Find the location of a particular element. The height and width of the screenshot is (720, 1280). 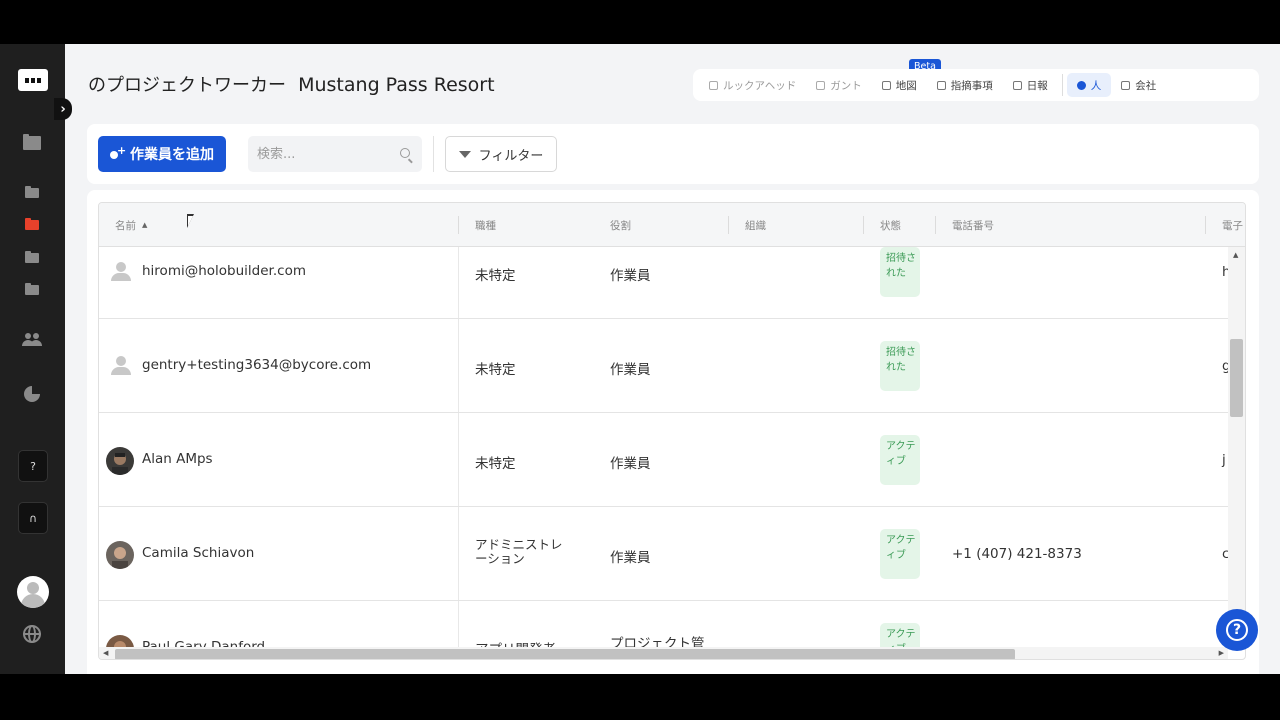

table-row: Alan AMps 未特定 作業員 アクティブ j is located at coordinates (663, 460).